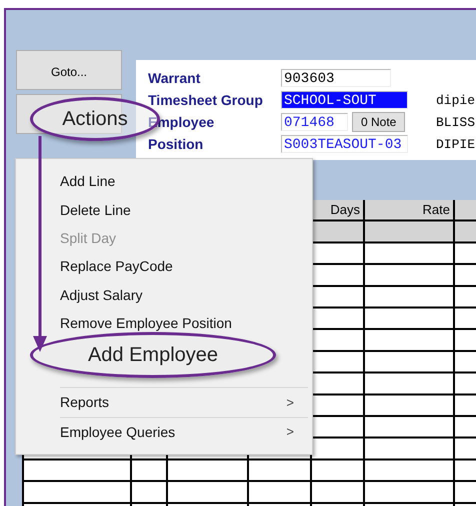 The width and height of the screenshot is (476, 506). I want to click on field-description: BLISS, so click(455, 122).